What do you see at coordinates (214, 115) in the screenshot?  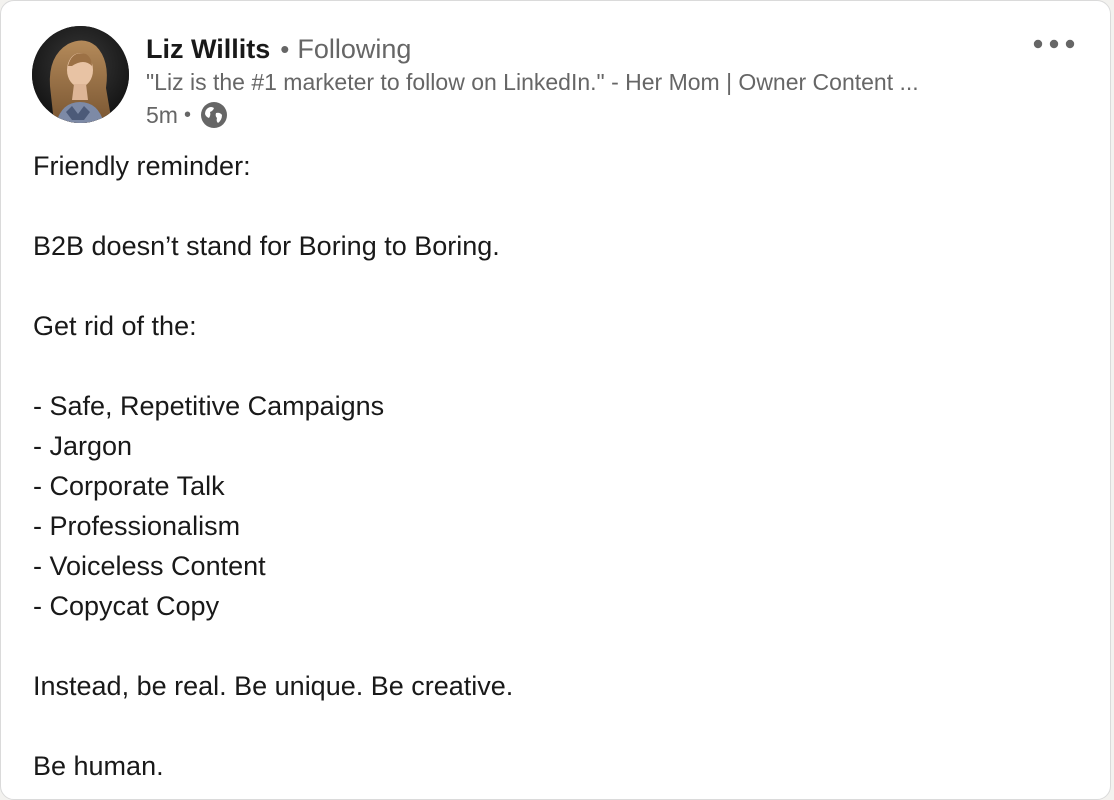 I see `globe-icon` at bounding box center [214, 115].